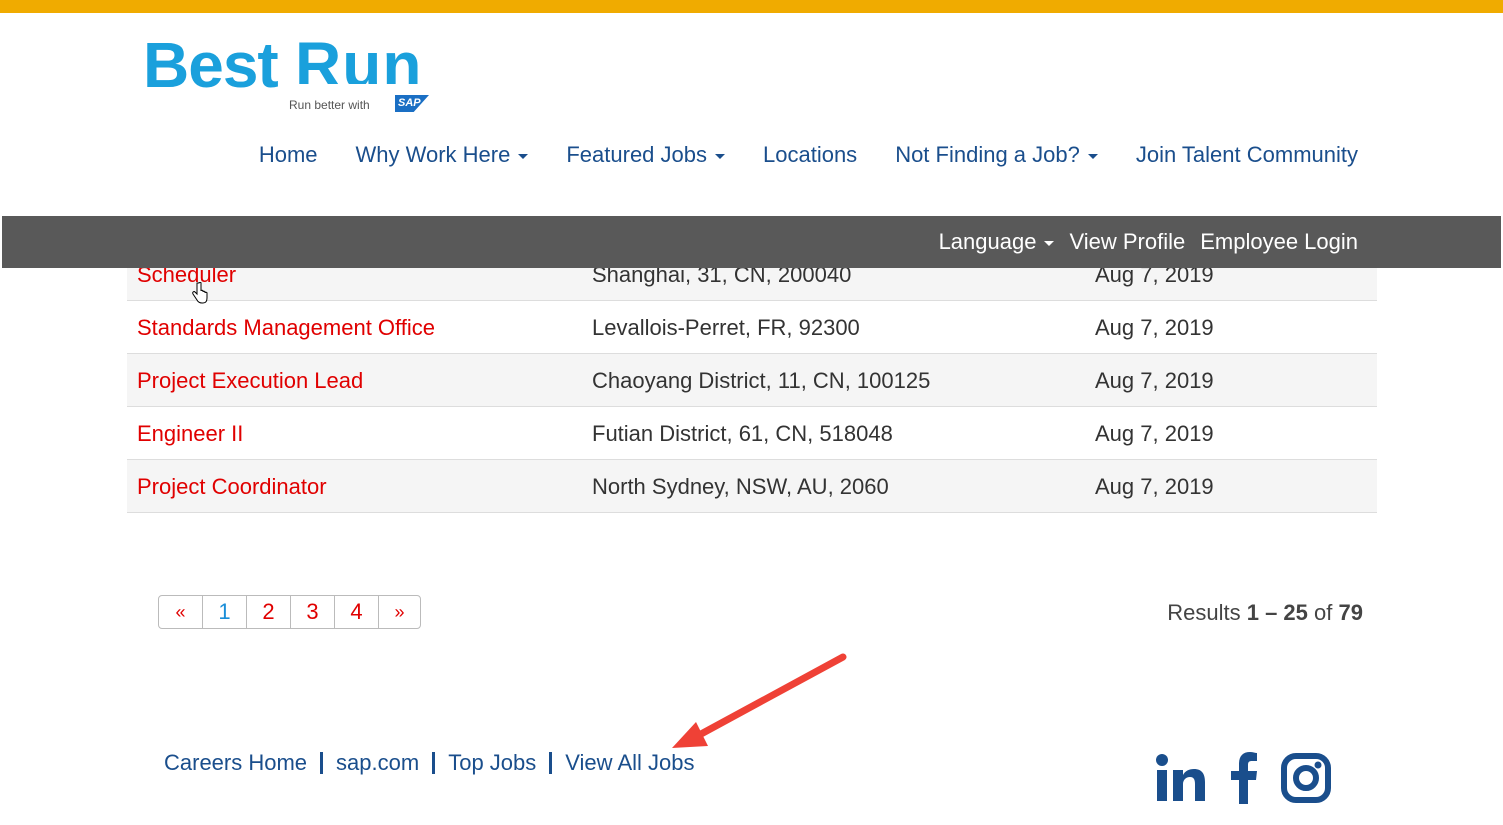 Image resolution: width=1503 pixels, height=825 pixels. I want to click on nav-locations-label: Locations, so click(810, 154).